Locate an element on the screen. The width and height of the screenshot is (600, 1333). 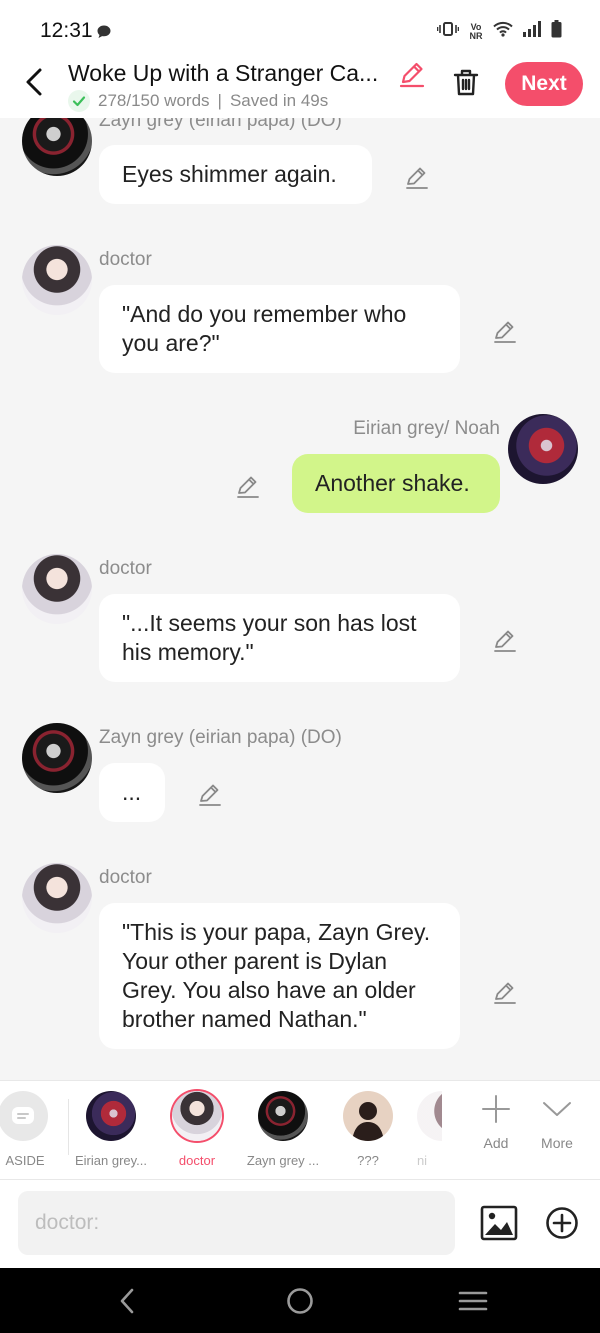
silhouette-avatar is located at coordinates (368, 1116).